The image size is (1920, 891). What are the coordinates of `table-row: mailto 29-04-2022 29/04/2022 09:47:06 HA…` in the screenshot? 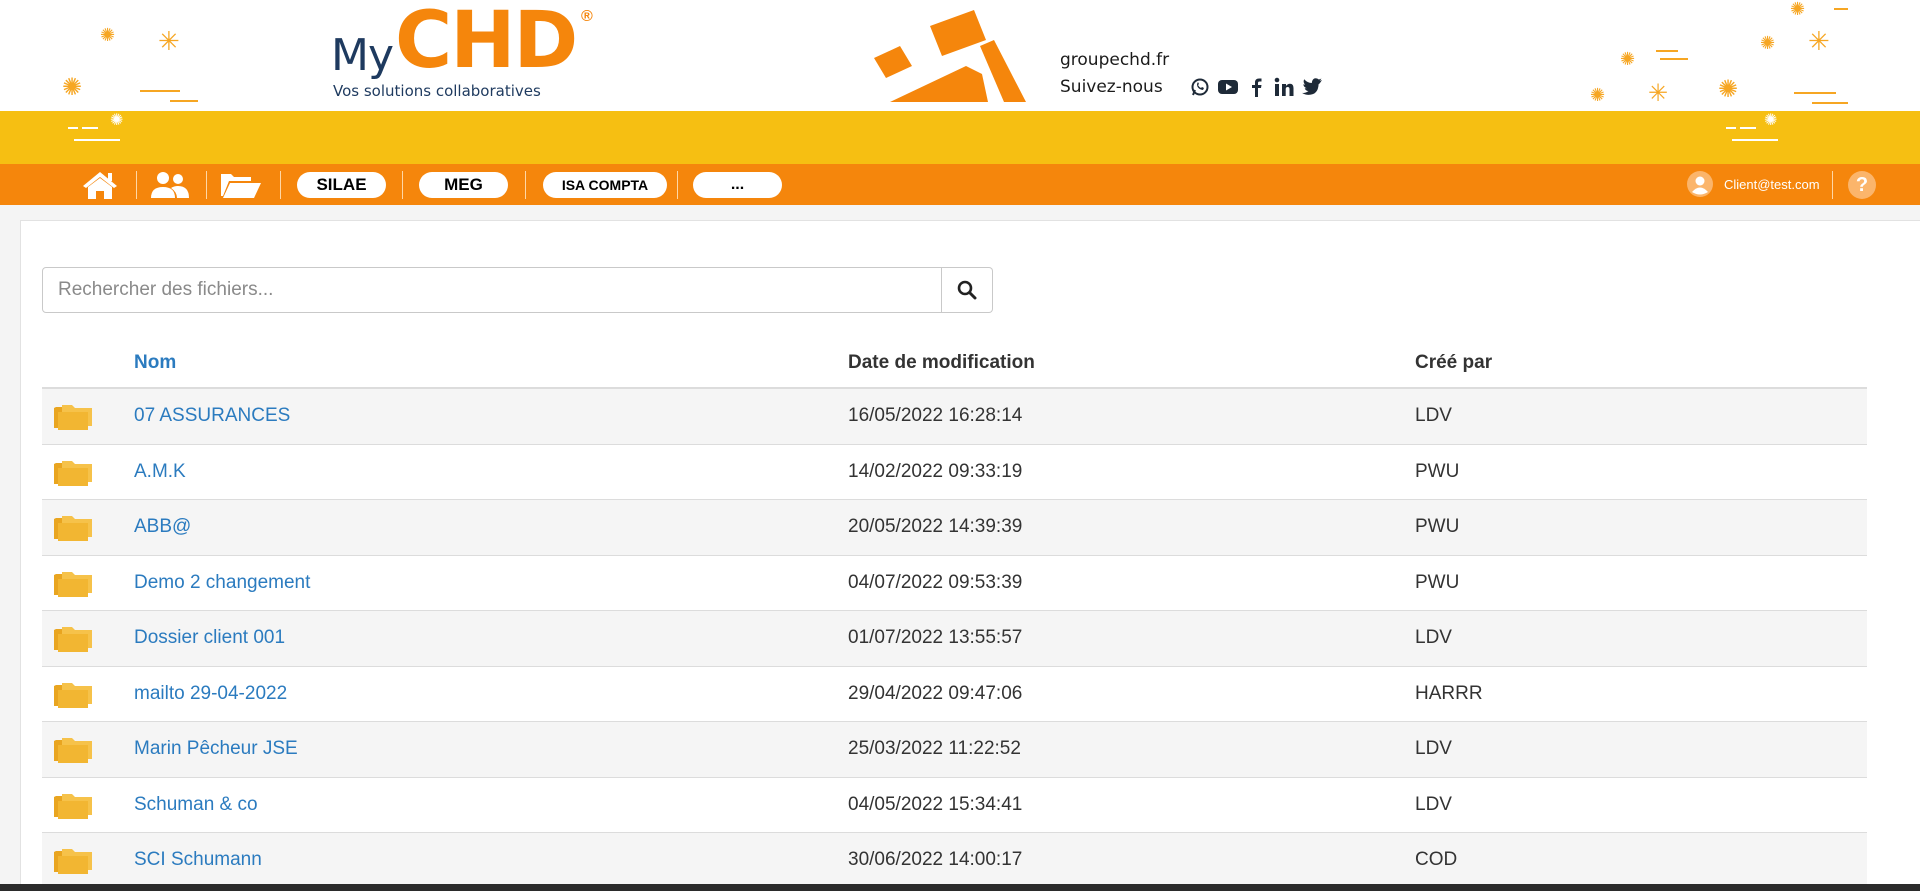 It's located at (954, 694).